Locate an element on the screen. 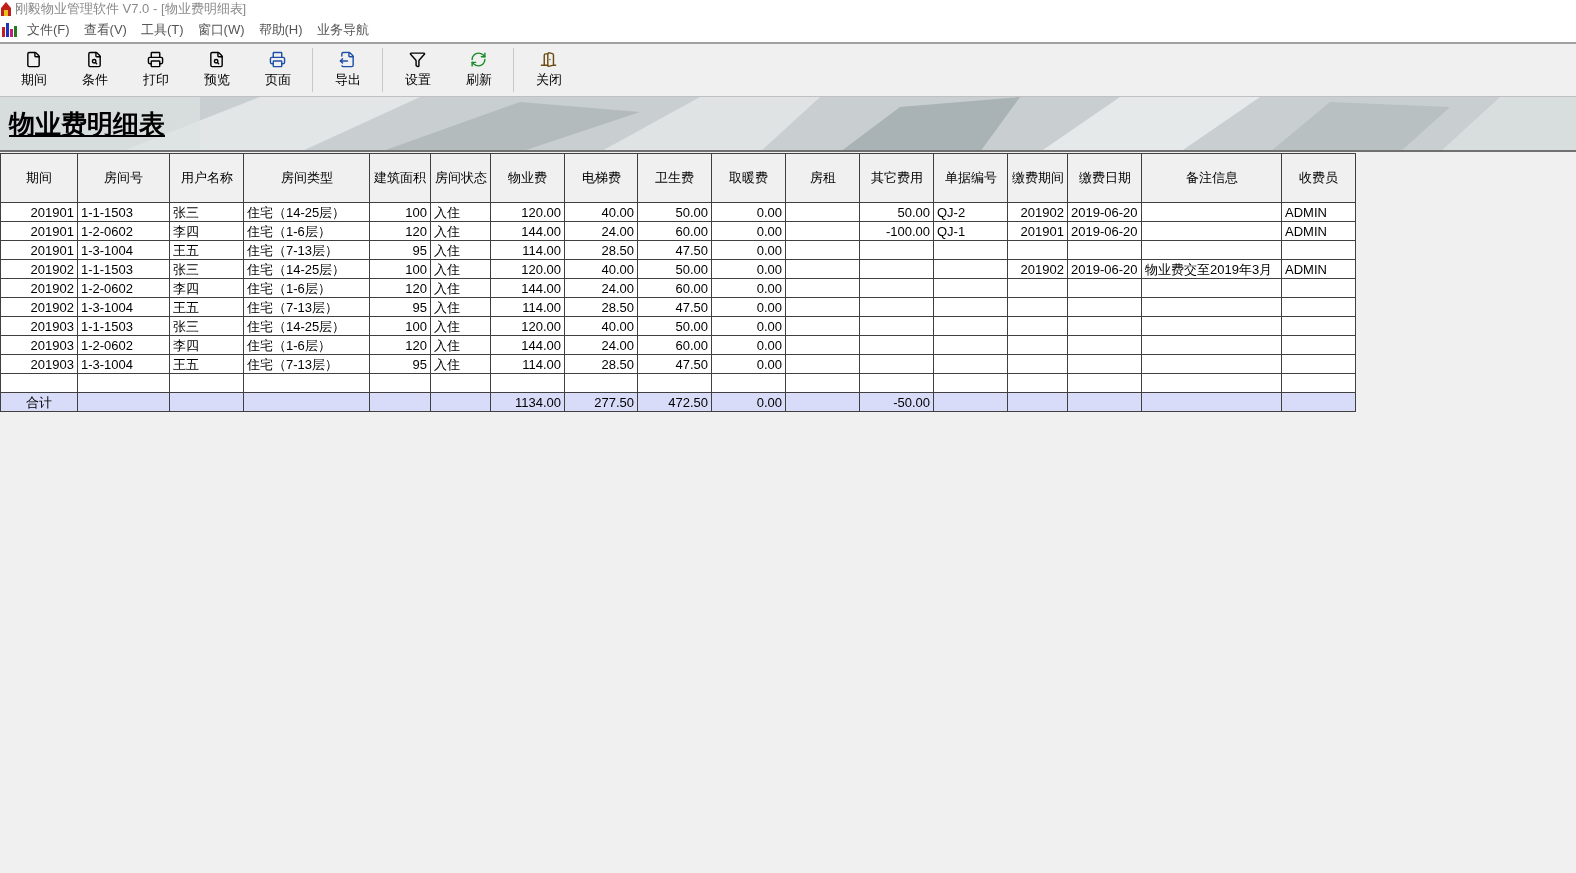 This screenshot has width=1576, height=873. table-cell: 95 is located at coordinates (419, 364).